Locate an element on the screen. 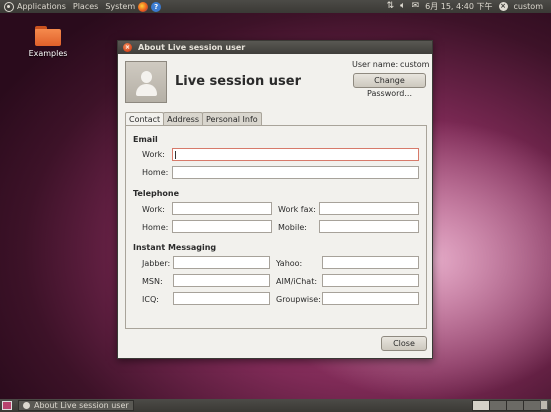  aim-field is located at coordinates (370, 280).